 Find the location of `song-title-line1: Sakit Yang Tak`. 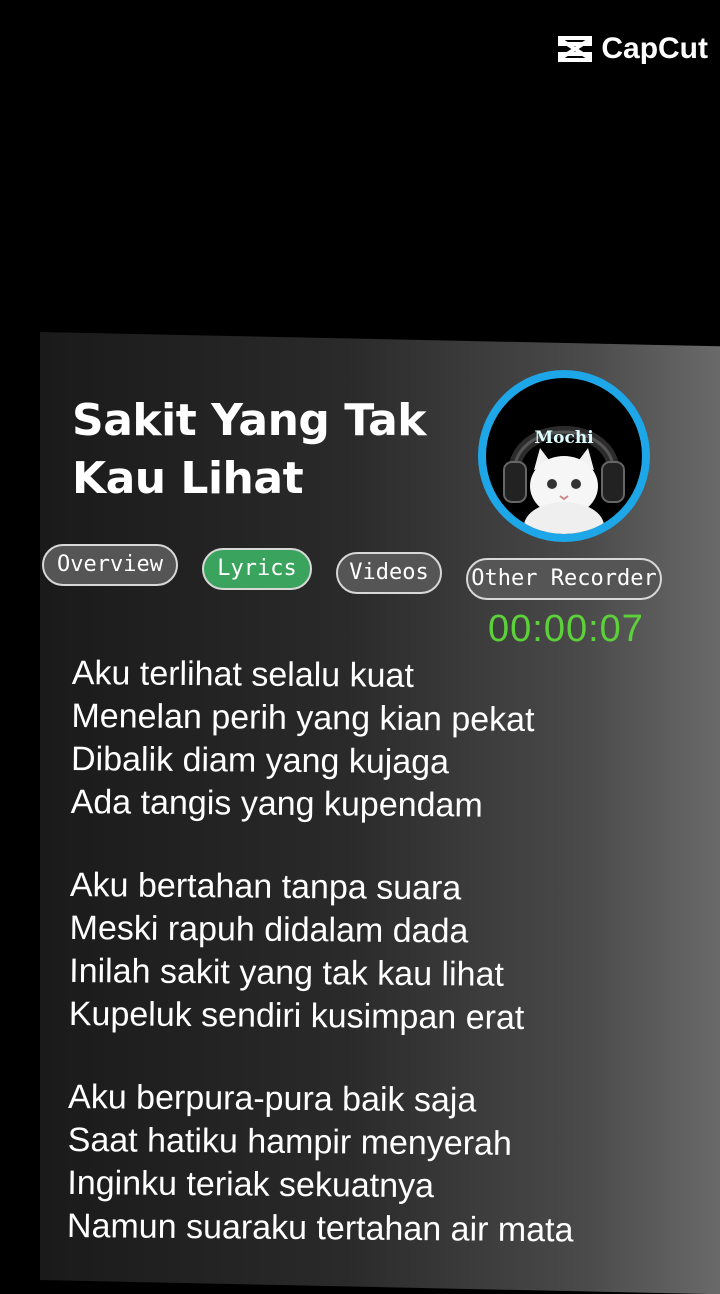

song-title-line1: Sakit Yang Tak is located at coordinates (249, 420).